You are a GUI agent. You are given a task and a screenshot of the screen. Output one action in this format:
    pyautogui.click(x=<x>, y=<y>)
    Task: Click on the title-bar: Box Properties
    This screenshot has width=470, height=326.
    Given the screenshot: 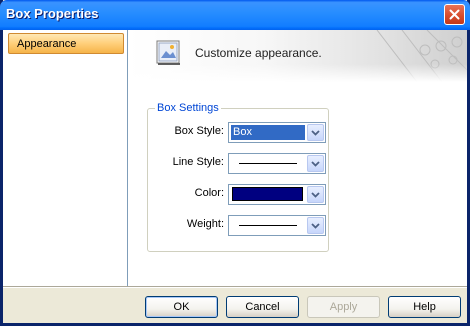 What is the action you would take?
    pyautogui.click(x=235, y=15)
    